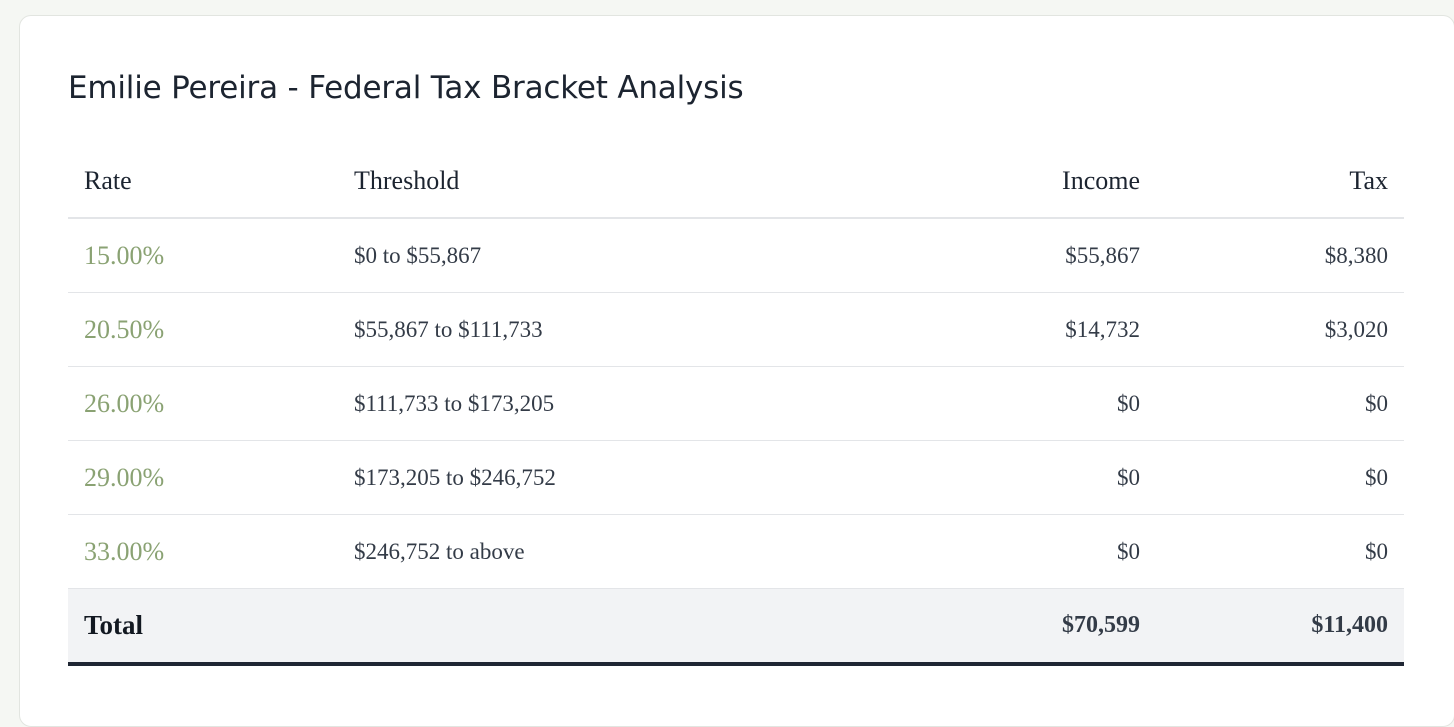 The width and height of the screenshot is (1454, 727). What do you see at coordinates (1017, 181) in the screenshot?
I see `column-header-income: Income` at bounding box center [1017, 181].